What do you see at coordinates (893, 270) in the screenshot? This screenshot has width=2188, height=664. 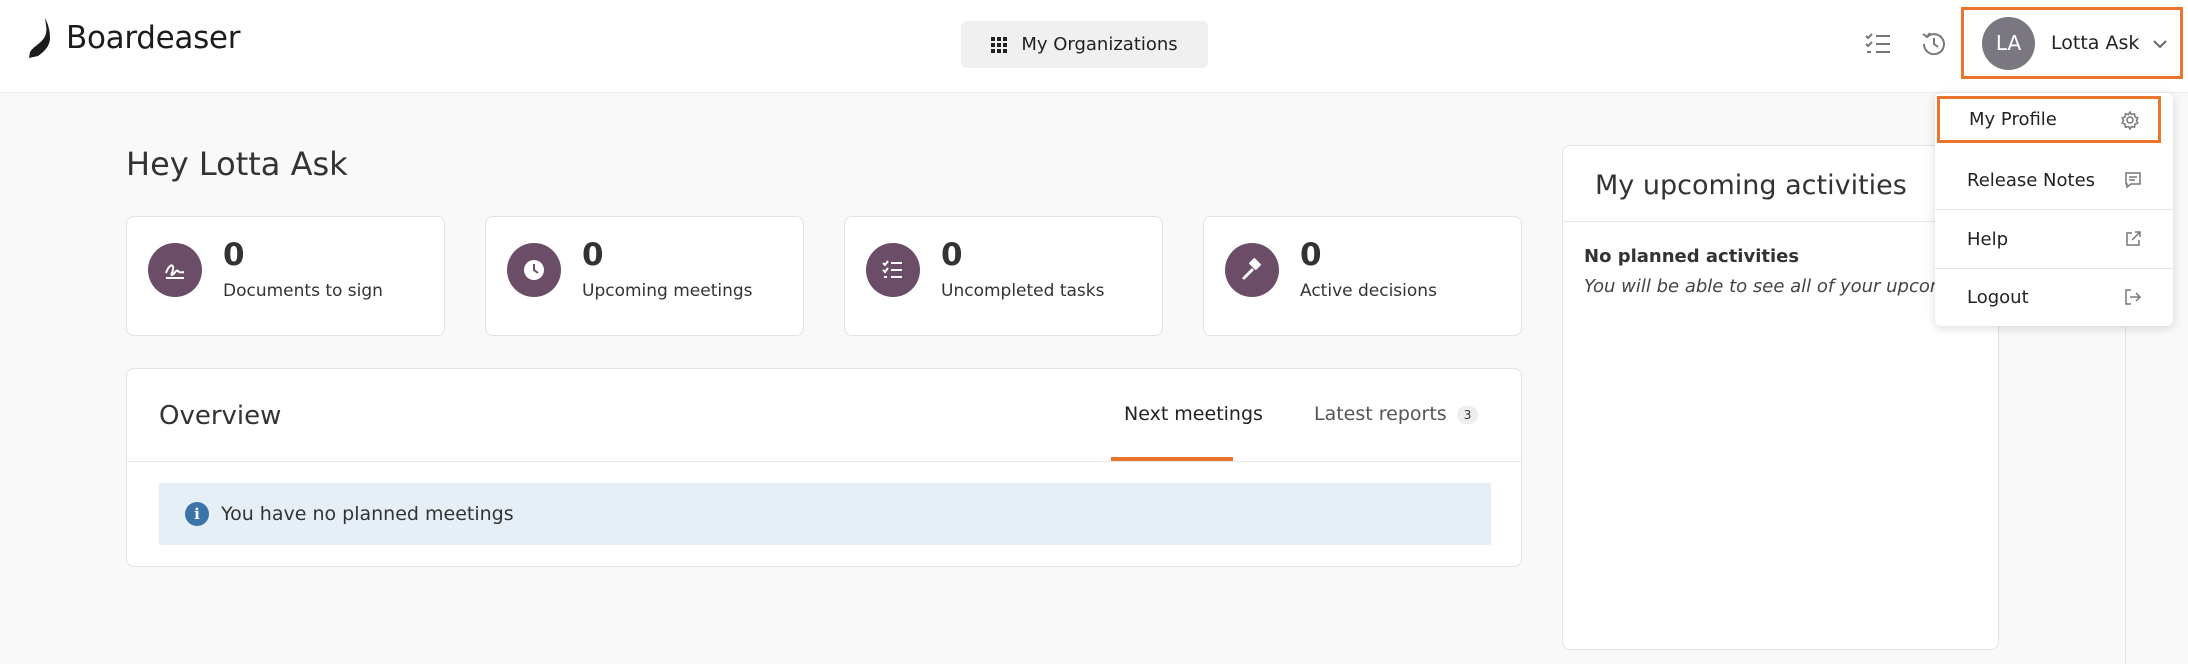 I see `checklist-icon` at bounding box center [893, 270].